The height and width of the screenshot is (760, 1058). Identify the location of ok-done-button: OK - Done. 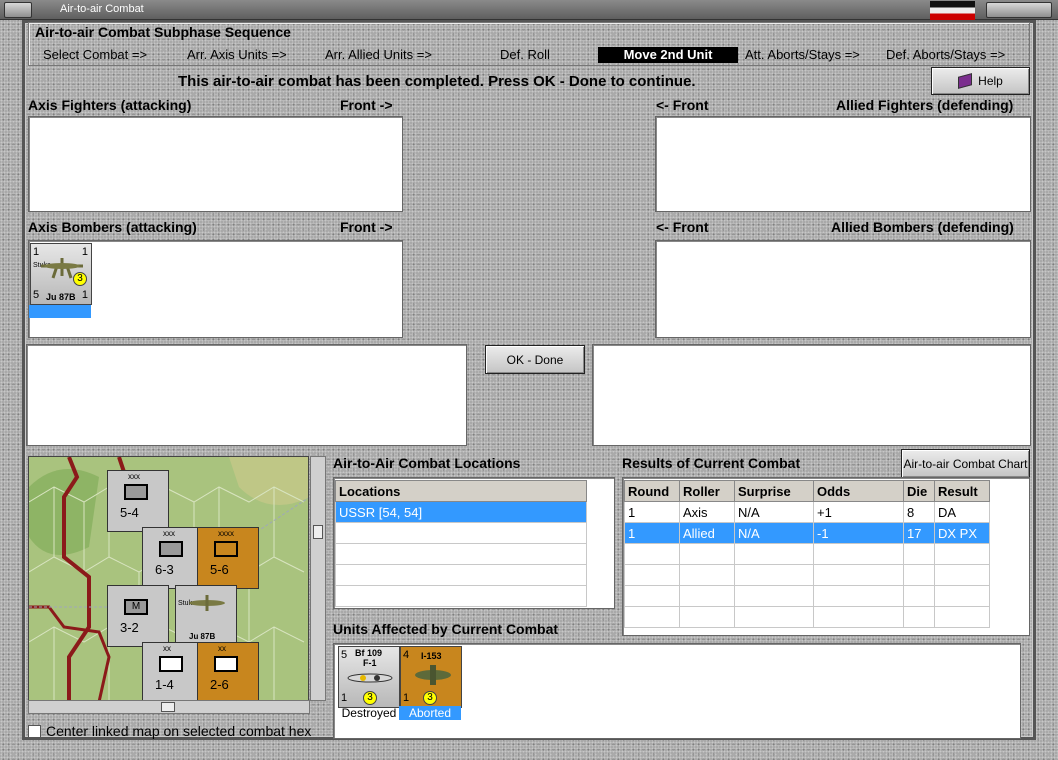
(535, 359).